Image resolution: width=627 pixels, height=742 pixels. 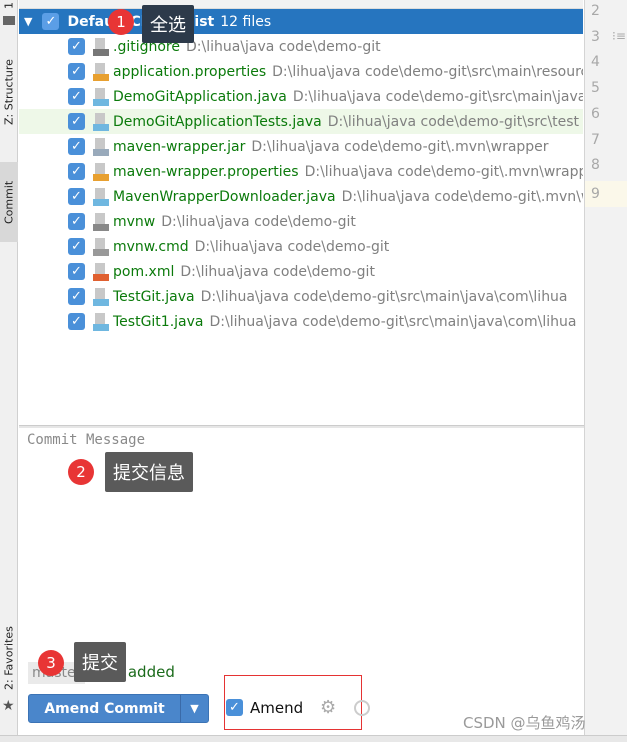 What do you see at coordinates (217, 121) in the screenshot?
I see `file-name: DemoGitApplicationTests.java` at bounding box center [217, 121].